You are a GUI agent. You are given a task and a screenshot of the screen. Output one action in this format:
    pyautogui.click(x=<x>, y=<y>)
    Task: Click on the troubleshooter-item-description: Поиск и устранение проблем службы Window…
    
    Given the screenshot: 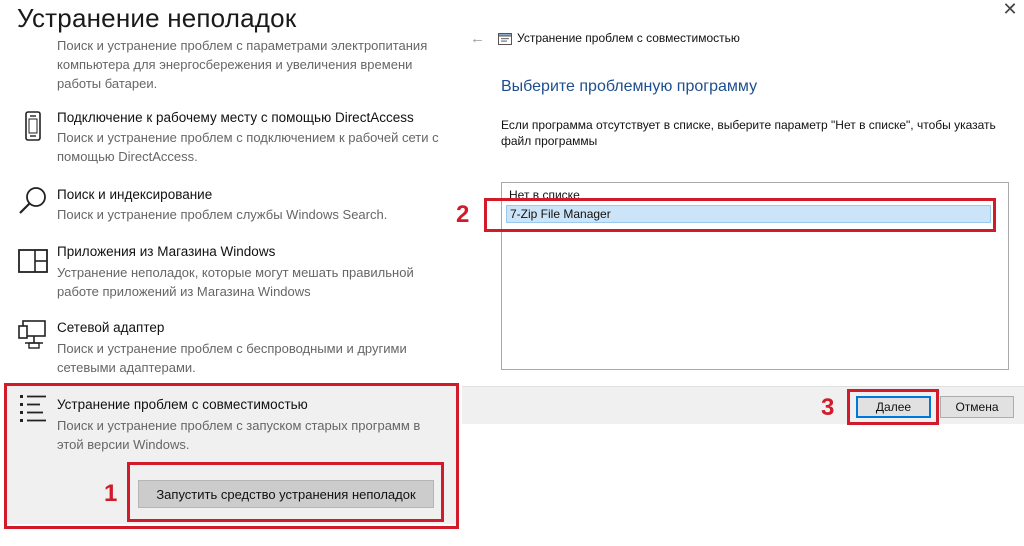 What is the action you would take?
    pyautogui.click(x=222, y=214)
    